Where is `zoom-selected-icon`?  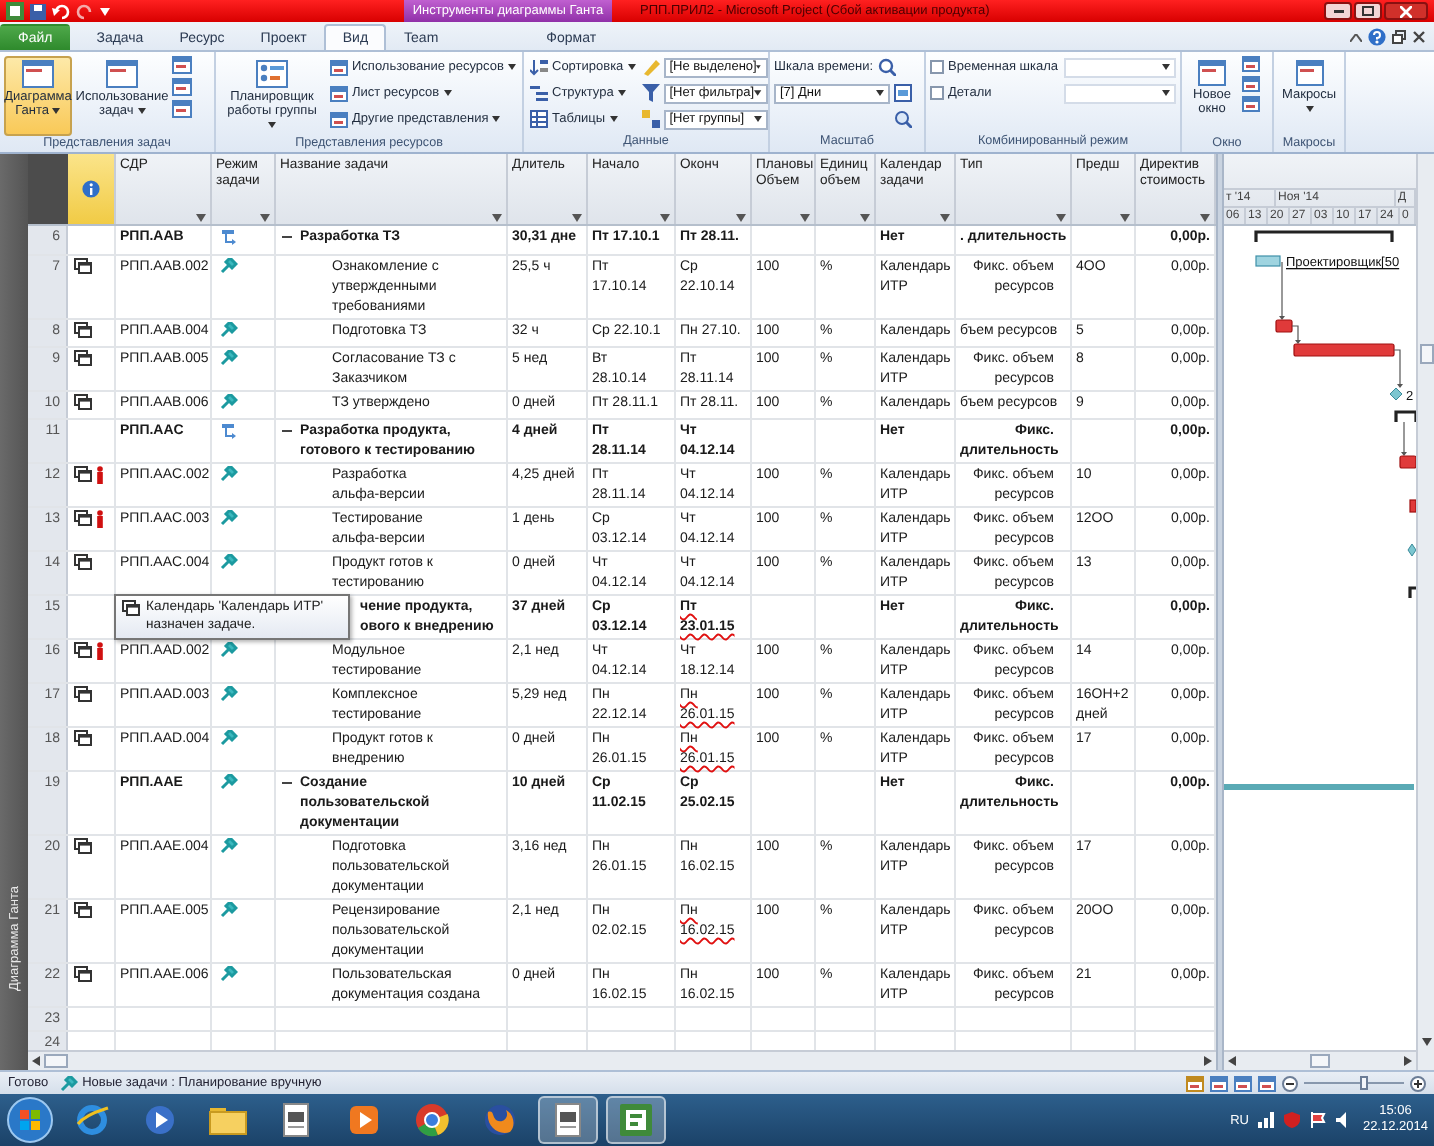
zoom-selected-icon is located at coordinates (903, 119).